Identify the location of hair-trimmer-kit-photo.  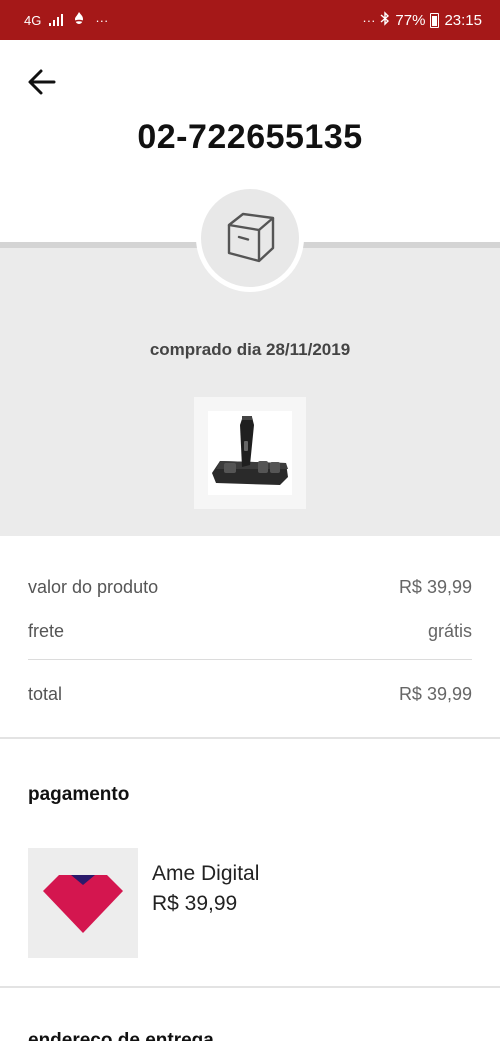
(250, 453).